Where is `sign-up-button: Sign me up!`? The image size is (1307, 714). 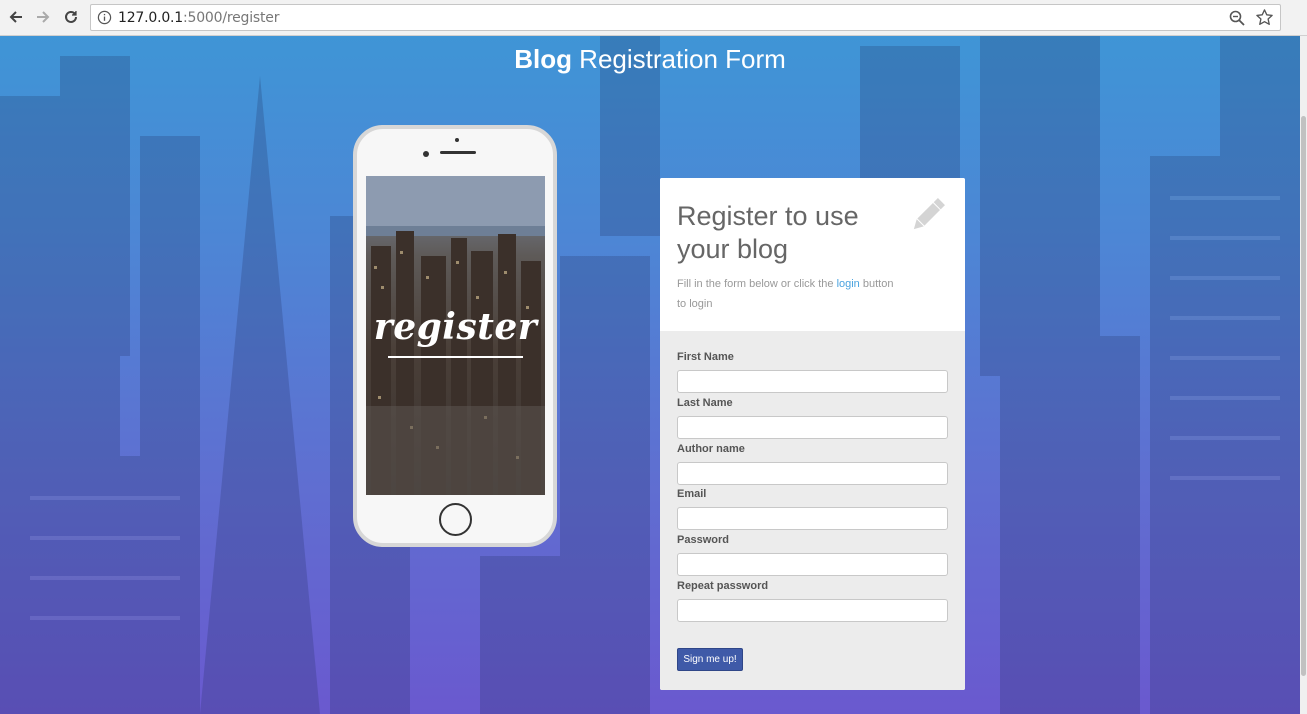 sign-up-button: Sign me up! is located at coordinates (710, 659).